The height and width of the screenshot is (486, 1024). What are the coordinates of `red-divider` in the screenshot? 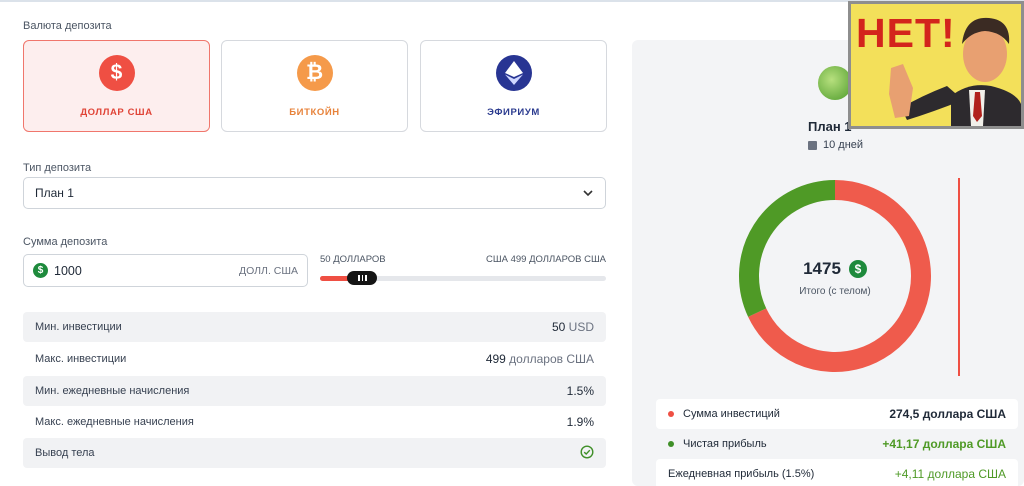 It's located at (959, 277).